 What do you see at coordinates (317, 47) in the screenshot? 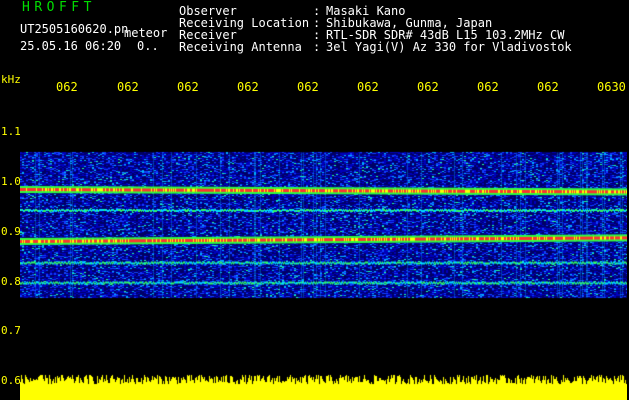
I see `antenna-sep: :` at bounding box center [317, 47].